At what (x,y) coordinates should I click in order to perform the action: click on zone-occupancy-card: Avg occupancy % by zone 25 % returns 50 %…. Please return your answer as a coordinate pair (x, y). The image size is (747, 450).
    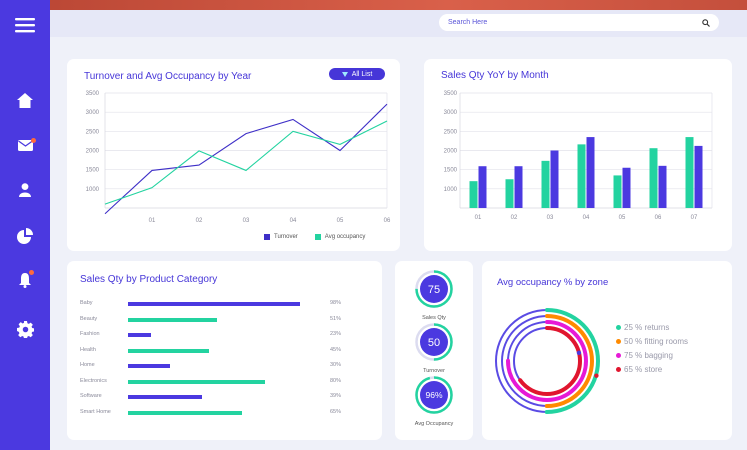
    Looking at the image, I should click on (607, 350).